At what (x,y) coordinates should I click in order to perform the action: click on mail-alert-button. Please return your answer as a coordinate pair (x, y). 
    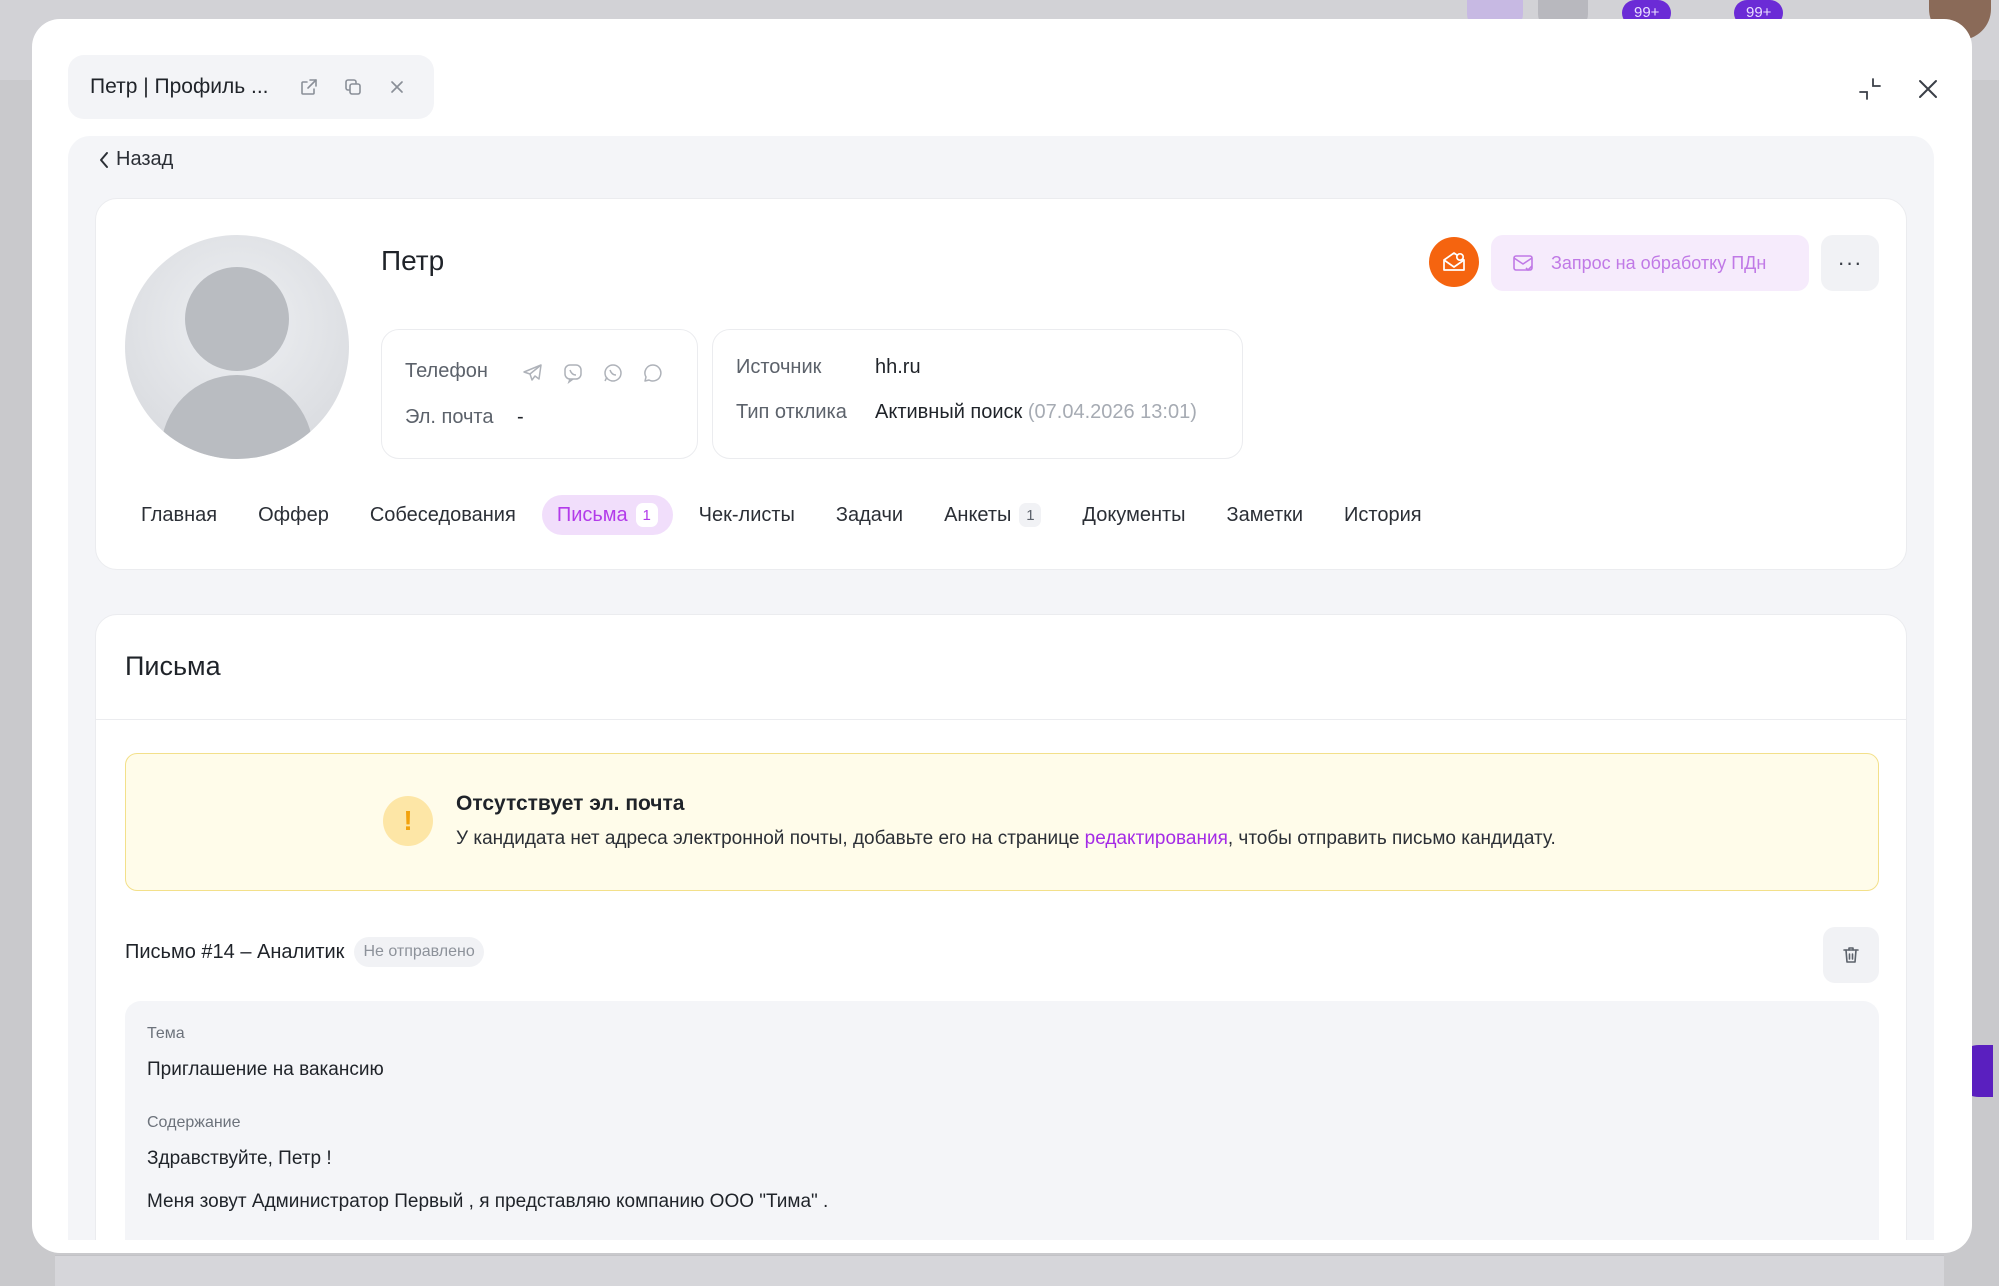
    Looking at the image, I should click on (1454, 262).